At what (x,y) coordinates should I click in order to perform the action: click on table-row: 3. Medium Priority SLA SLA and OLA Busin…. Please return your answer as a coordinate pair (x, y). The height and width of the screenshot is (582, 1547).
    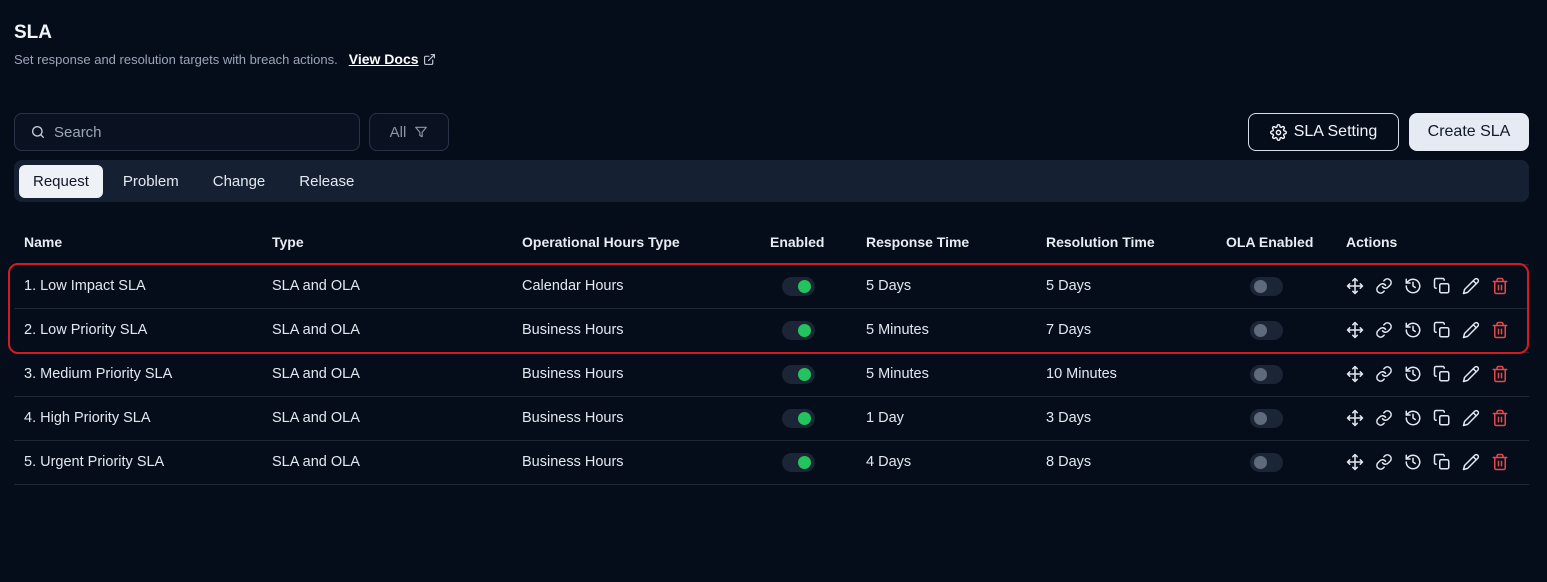
    Looking at the image, I should click on (771, 374).